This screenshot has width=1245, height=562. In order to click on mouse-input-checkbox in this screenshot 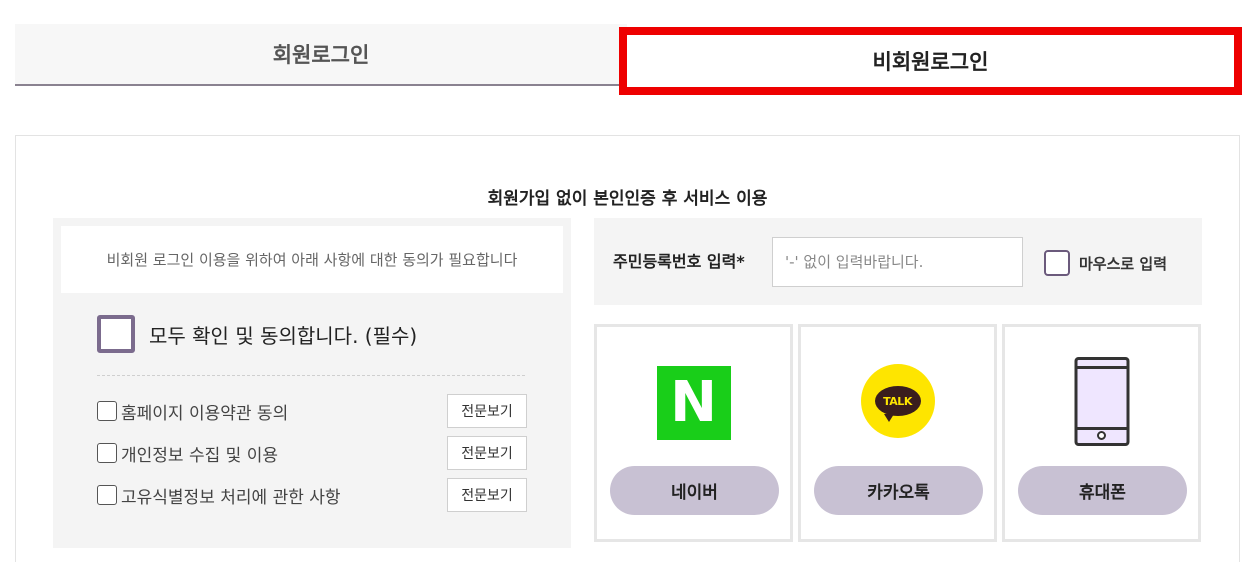, I will do `click(1057, 263)`.